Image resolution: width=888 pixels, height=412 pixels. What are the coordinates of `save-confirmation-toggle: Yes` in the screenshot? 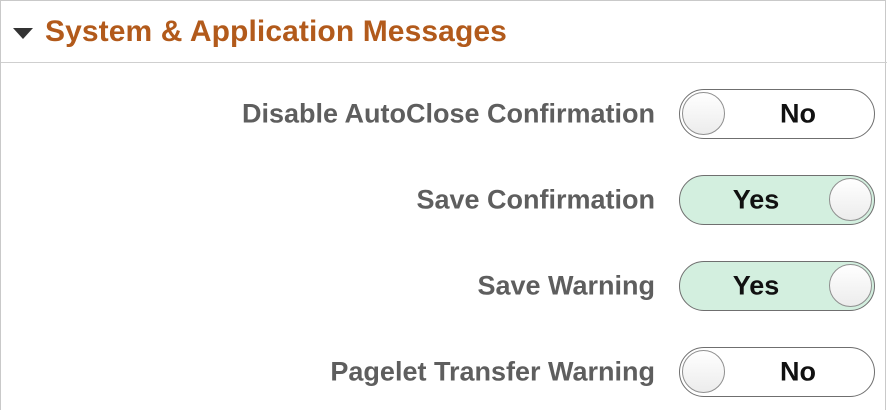 It's located at (777, 200).